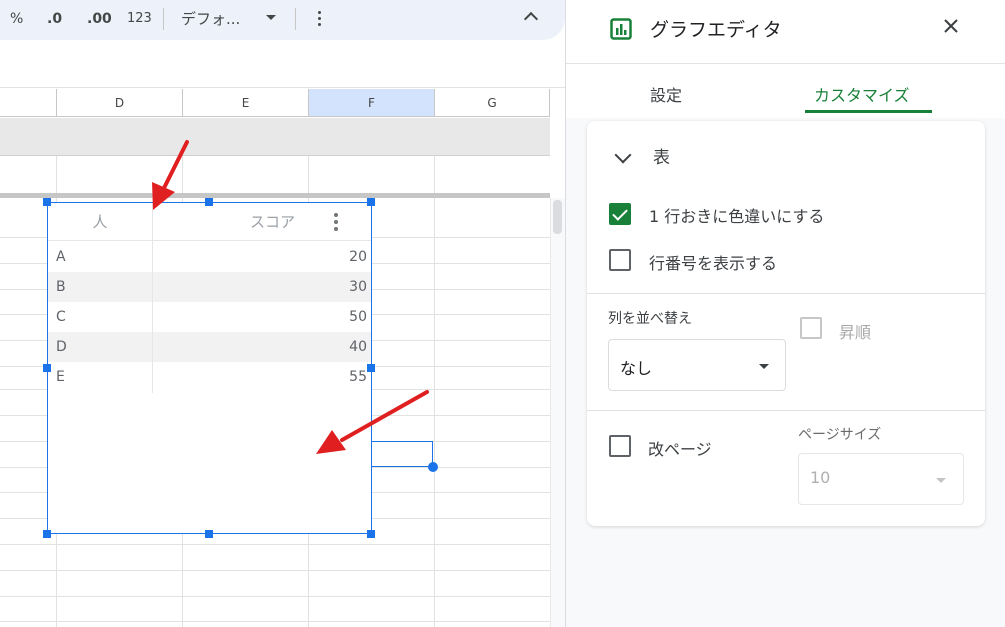  Describe the element at coordinates (271, 17) in the screenshot. I see `font-dropdown-icon` at that location.